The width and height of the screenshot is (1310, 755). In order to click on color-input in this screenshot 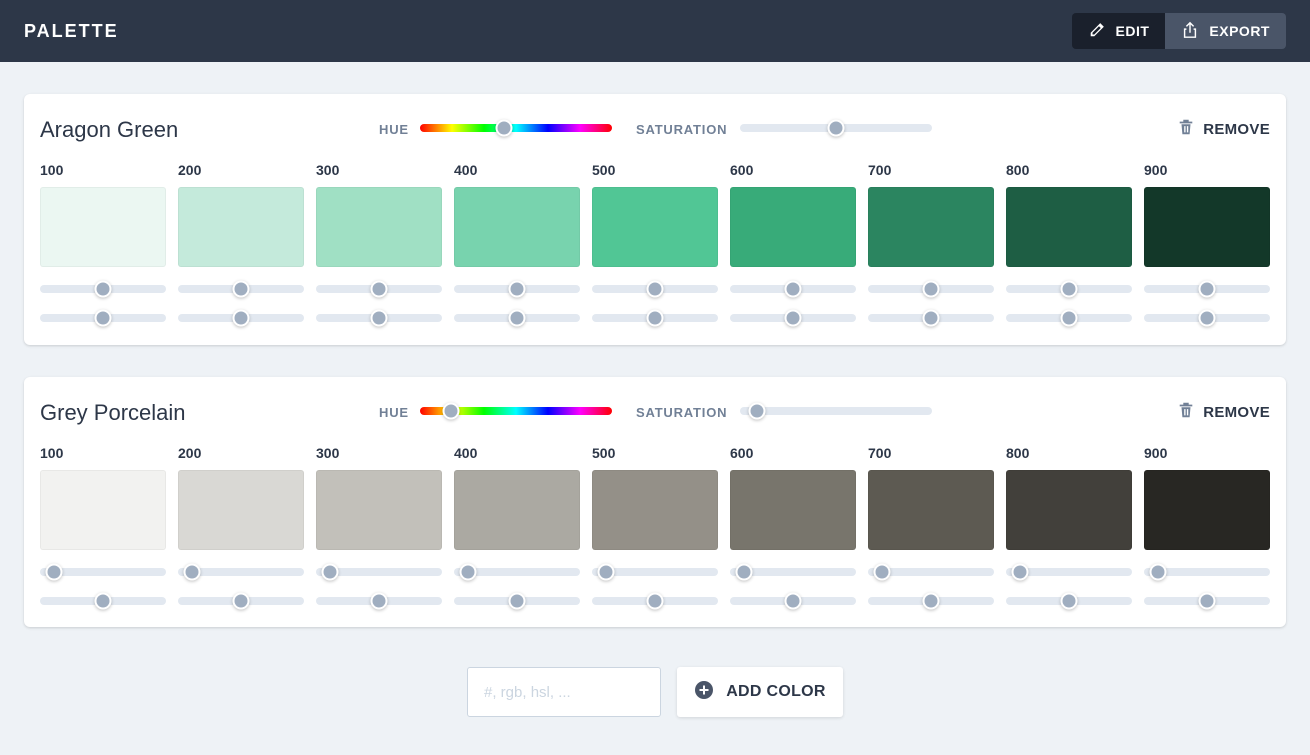, I will do `click(564, 692)`.